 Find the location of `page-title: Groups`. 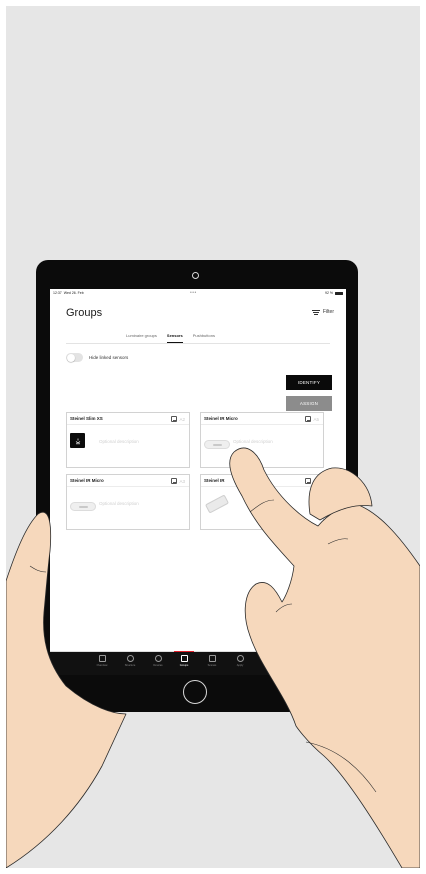

page-title: Groups is located at coordinates (84, 313).